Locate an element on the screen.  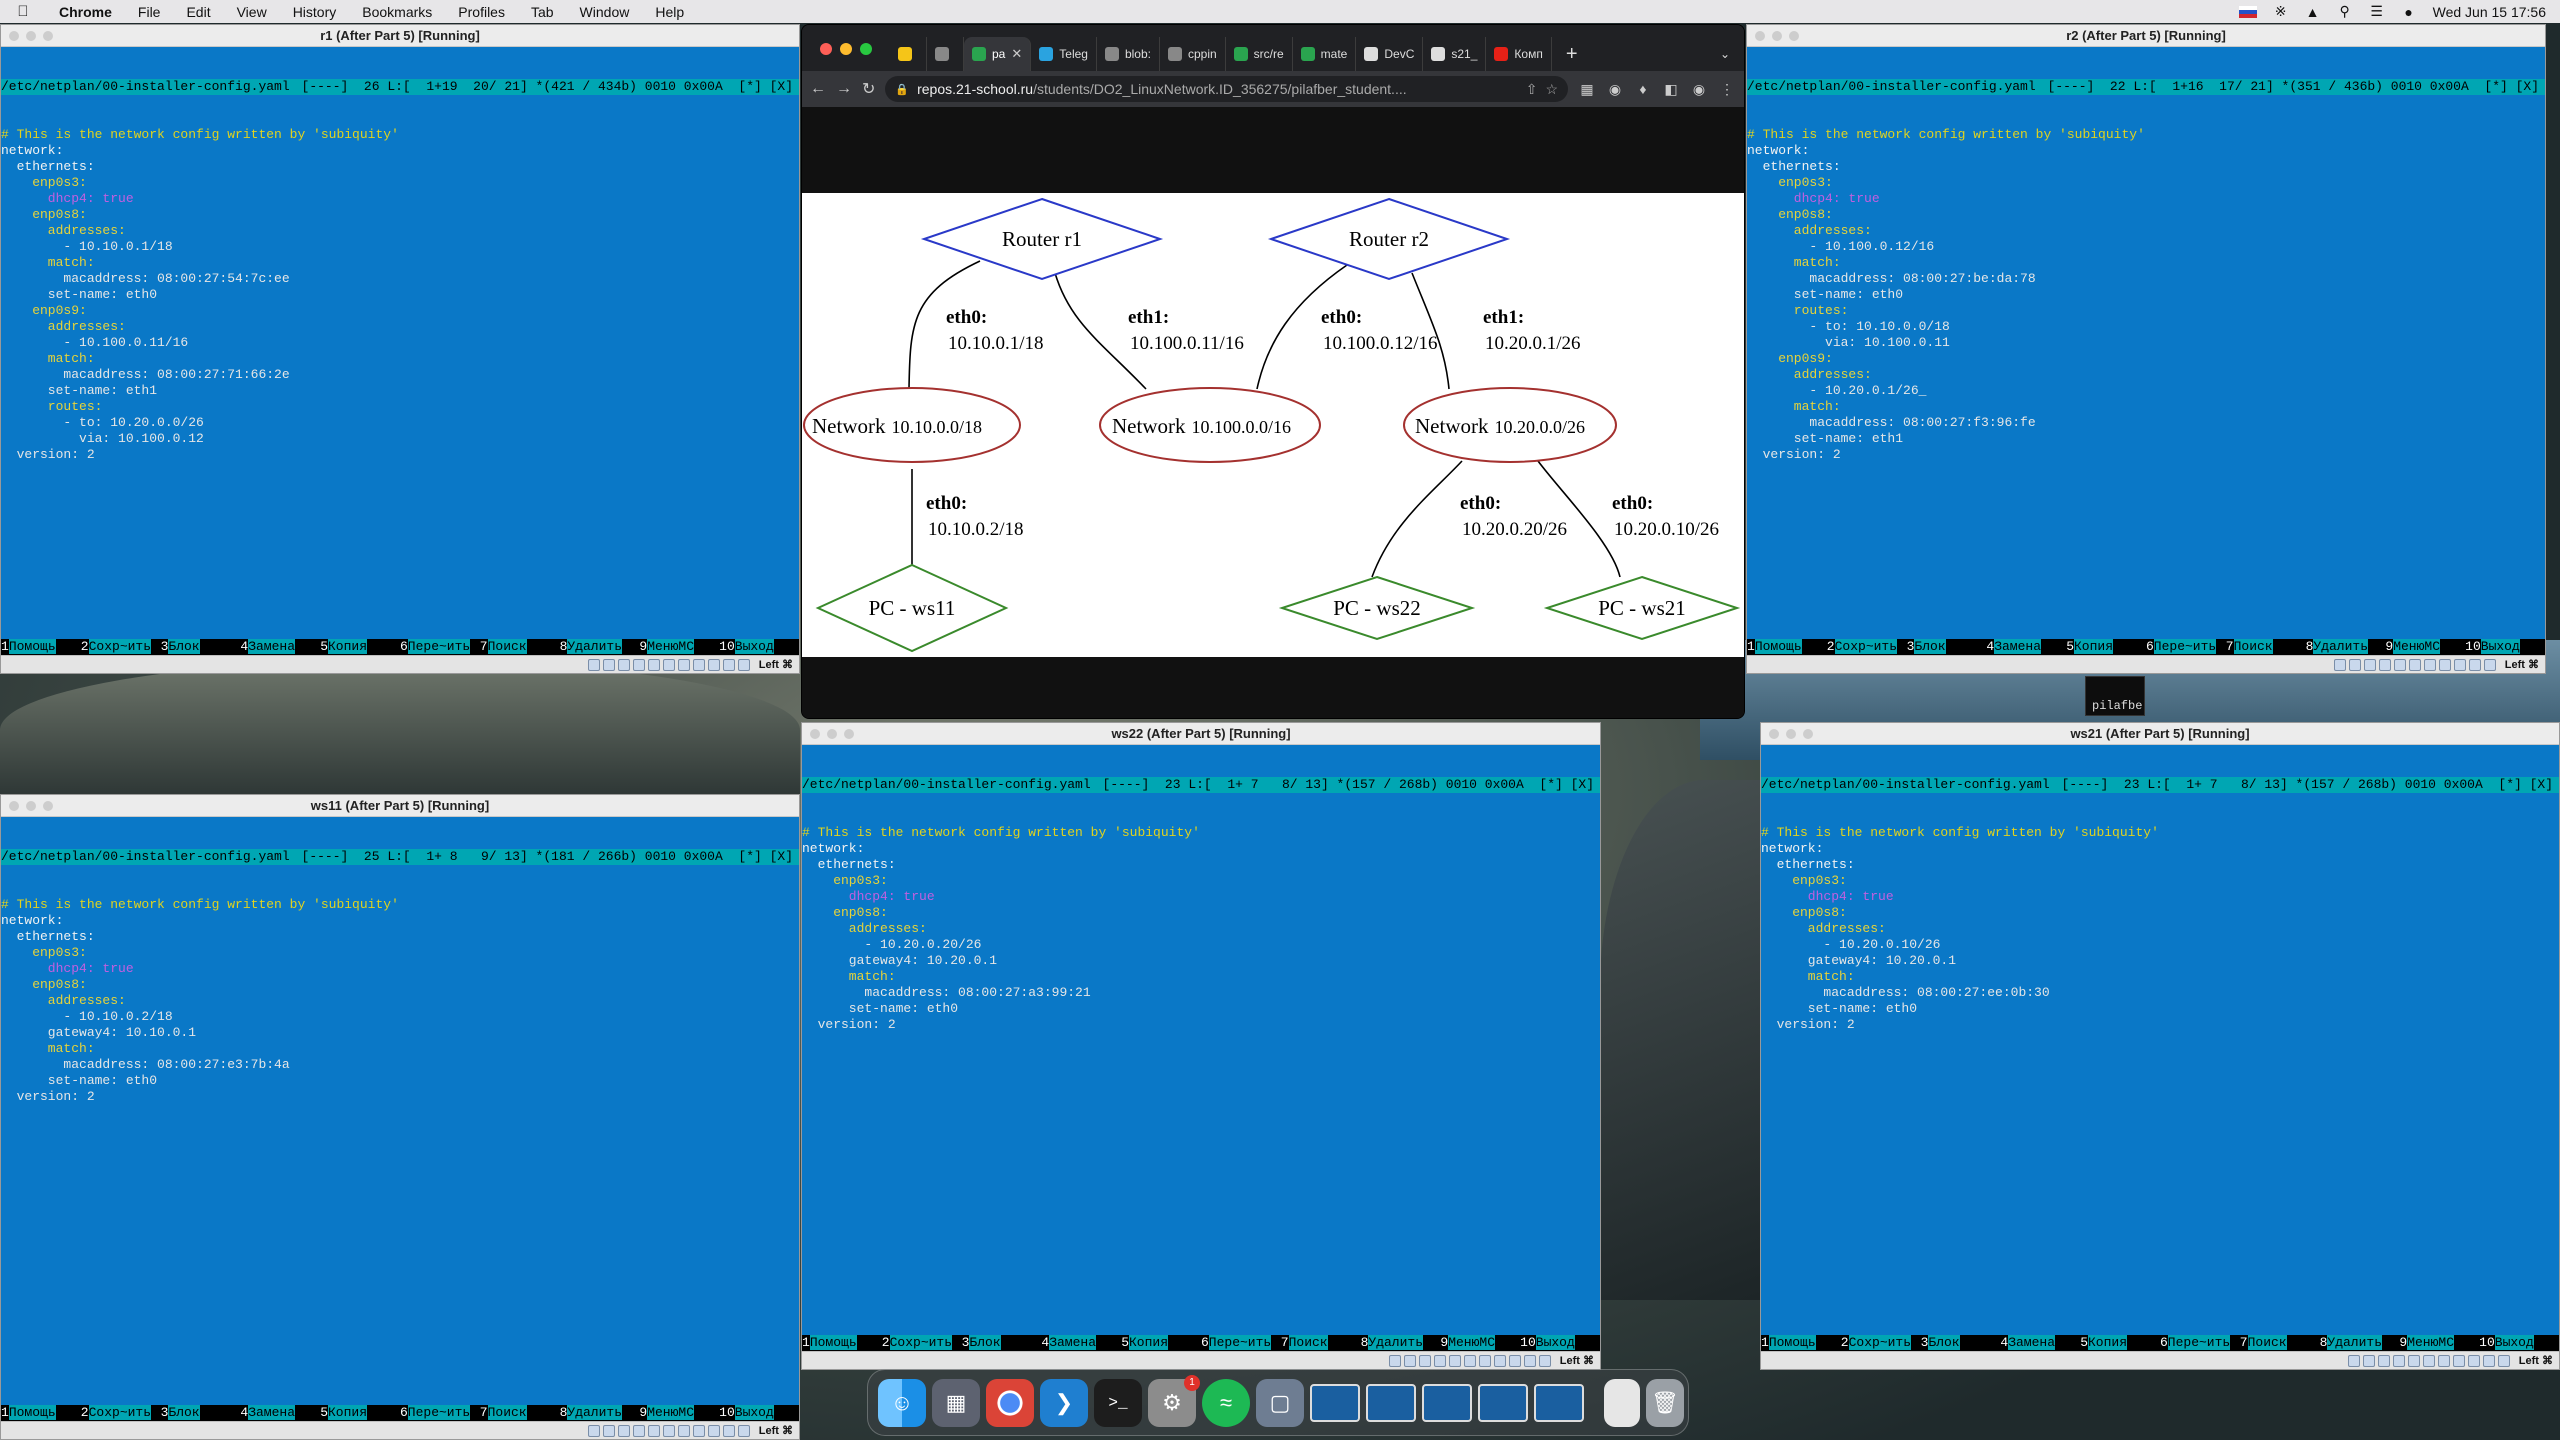
wifi-icon: ▲ is located at coordinates (2313, 12).